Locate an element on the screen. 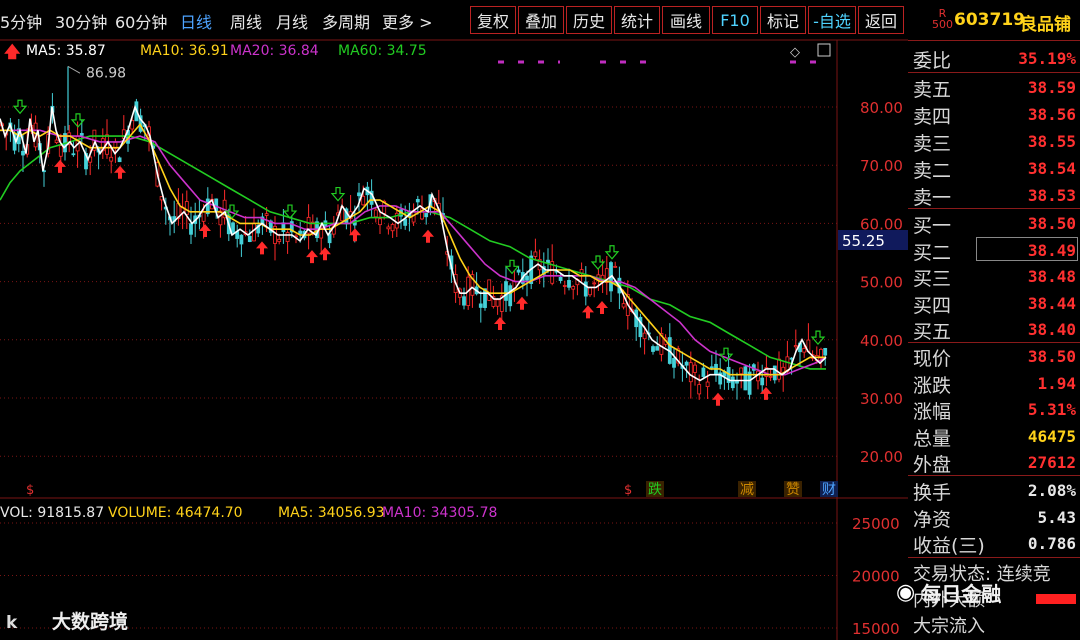 Image resolution: width=1080 pixels, height=640 pixels. price-tick-2: 40.00 is located at coordinates (881, 341).